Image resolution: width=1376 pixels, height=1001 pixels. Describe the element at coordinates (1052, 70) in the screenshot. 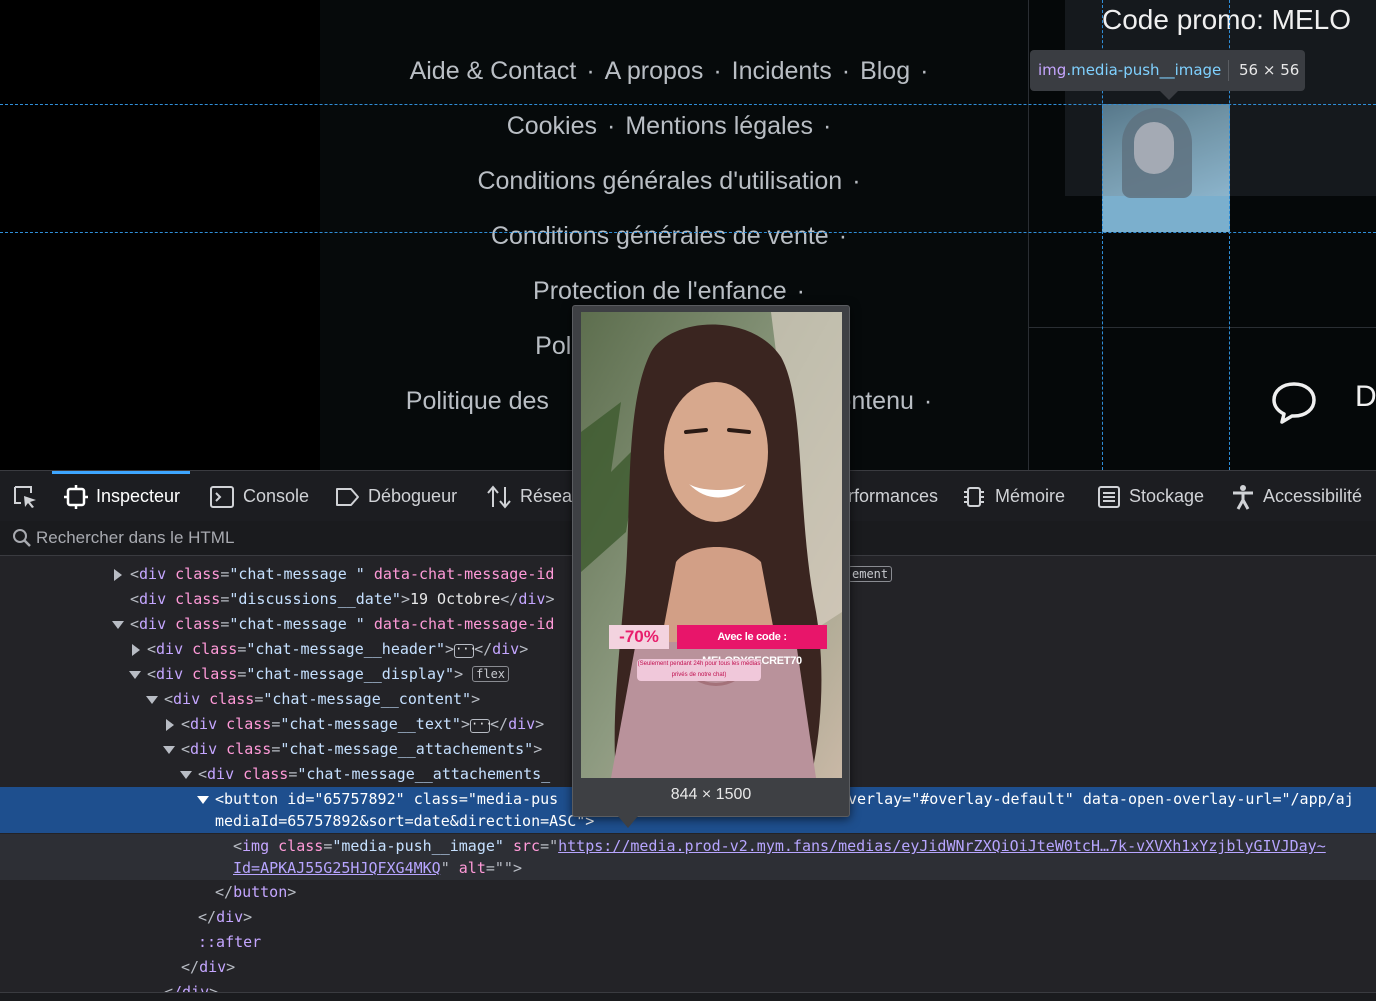

I see `tooltip-tag: img` at that location.